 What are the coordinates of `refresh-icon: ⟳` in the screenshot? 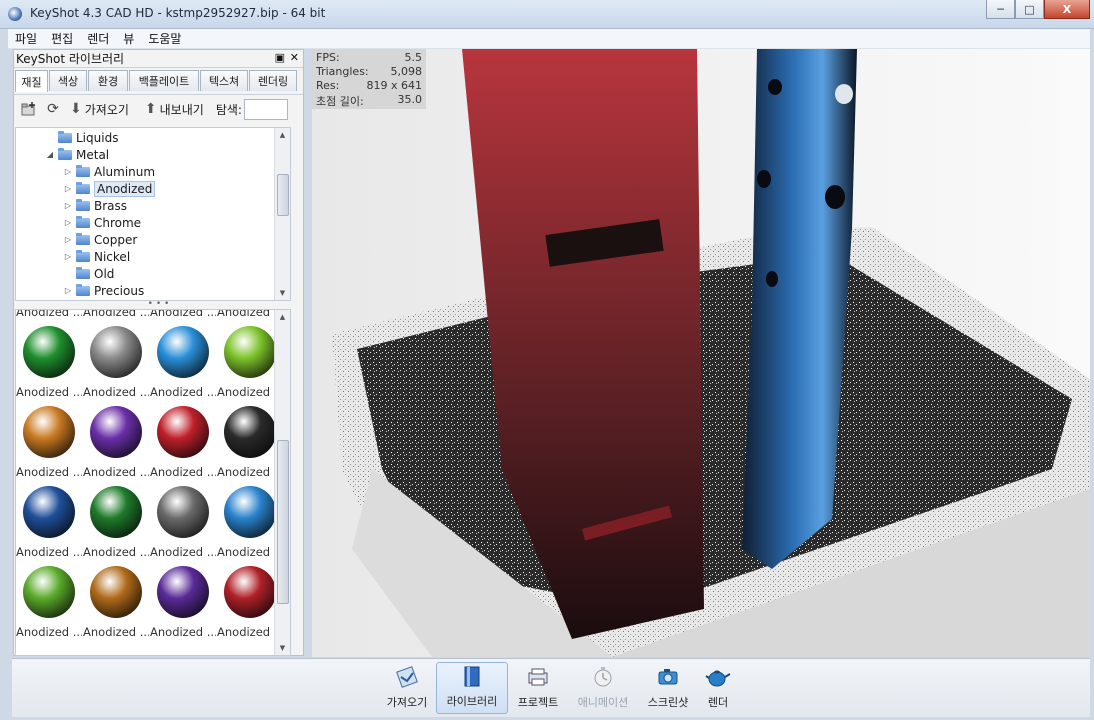 It's located at (53, 109).